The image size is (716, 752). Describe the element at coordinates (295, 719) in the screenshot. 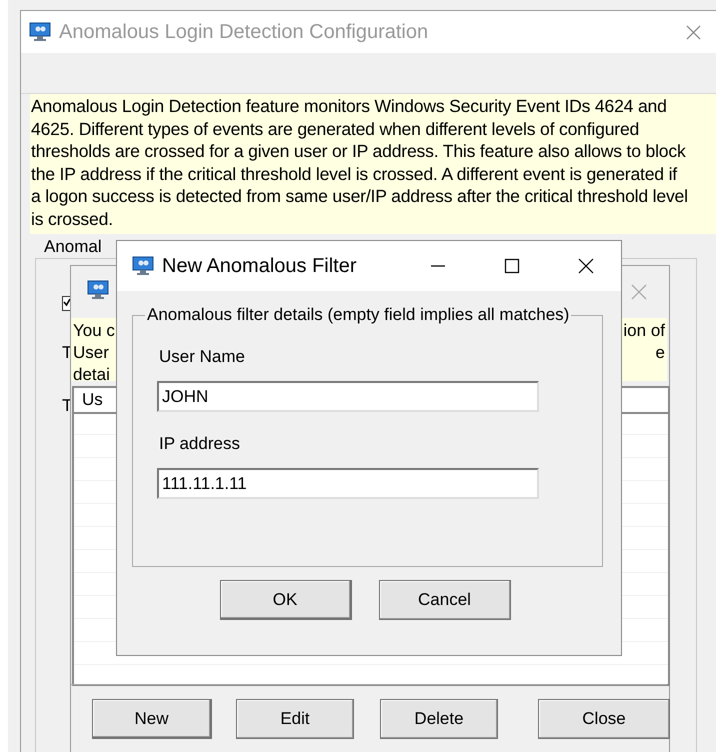

I see `dialog-button: Edit` at that location.